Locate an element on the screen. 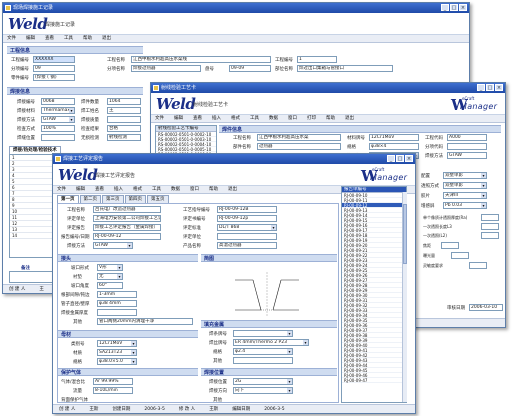 The width and height of the screenshot is (514, 416). screen-select: Pb 0.03 is located at coordinates (465, 205).